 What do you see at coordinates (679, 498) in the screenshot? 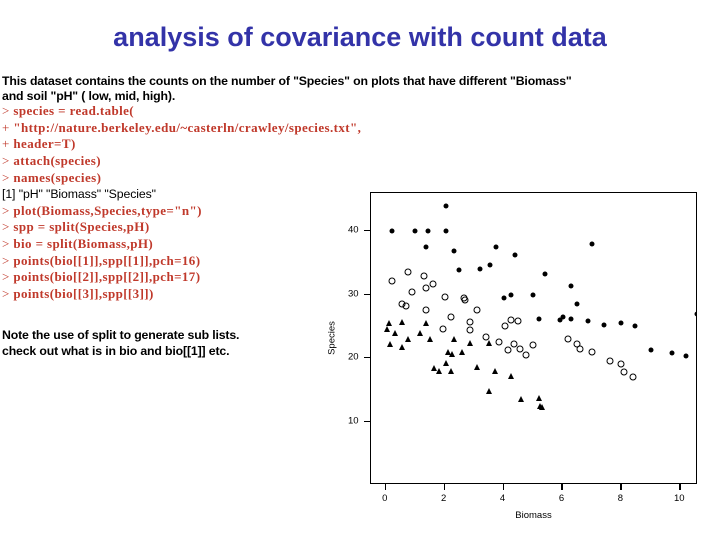
I see `x-axis-tick-label: 10` at bounding box center [679, 498].